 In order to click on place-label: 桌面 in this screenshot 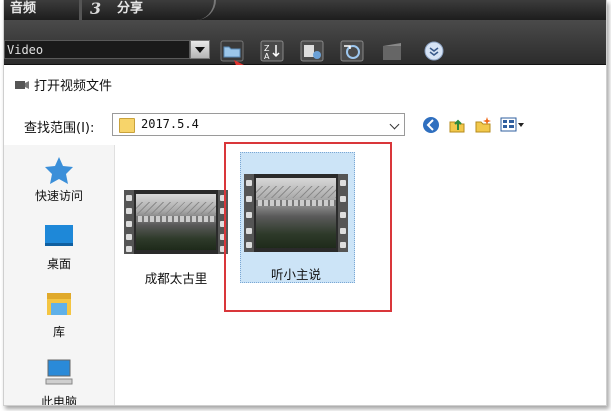, I will do `click(58, 264)`.